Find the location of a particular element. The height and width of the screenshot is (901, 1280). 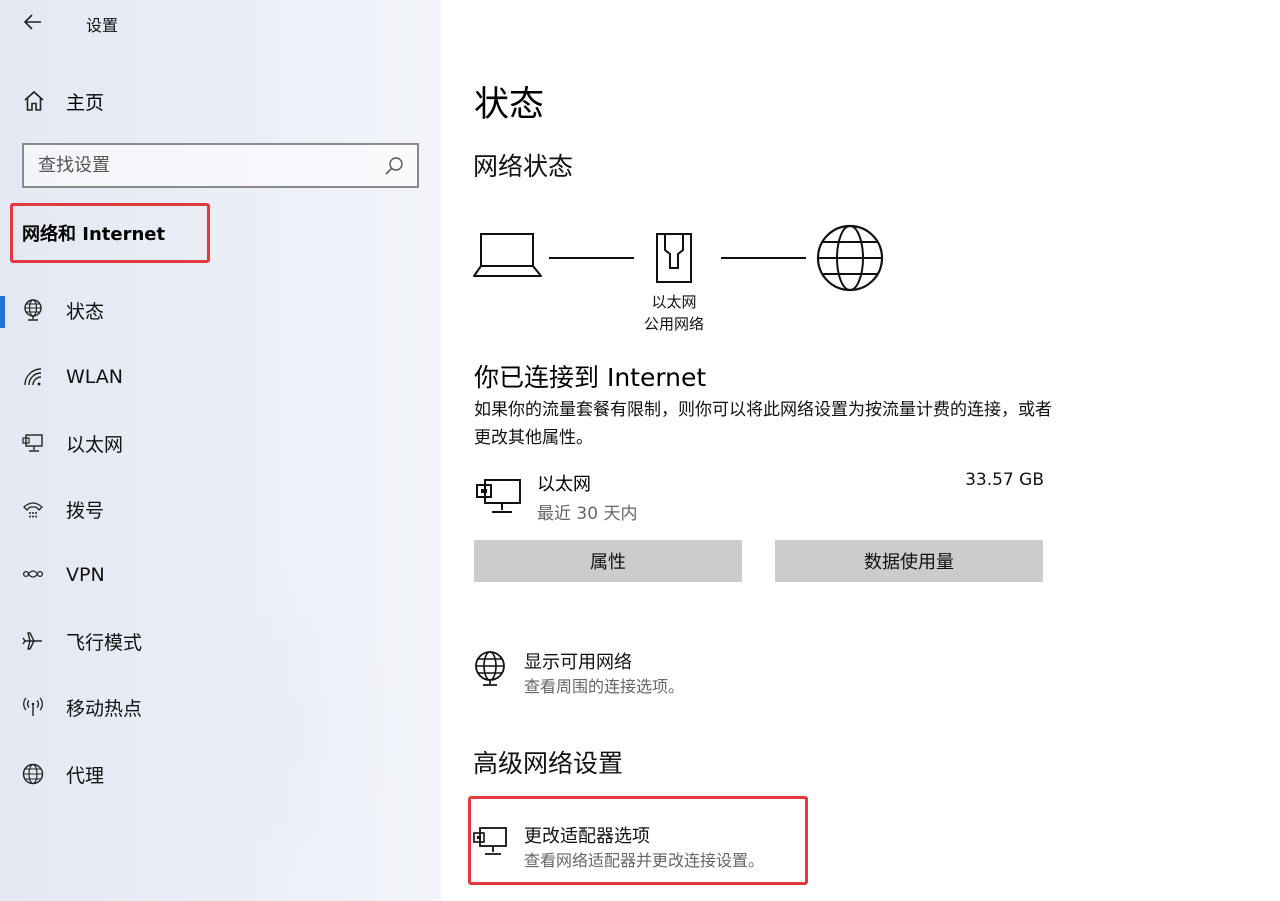

airplane-icon is located at coordinates (33, 641).